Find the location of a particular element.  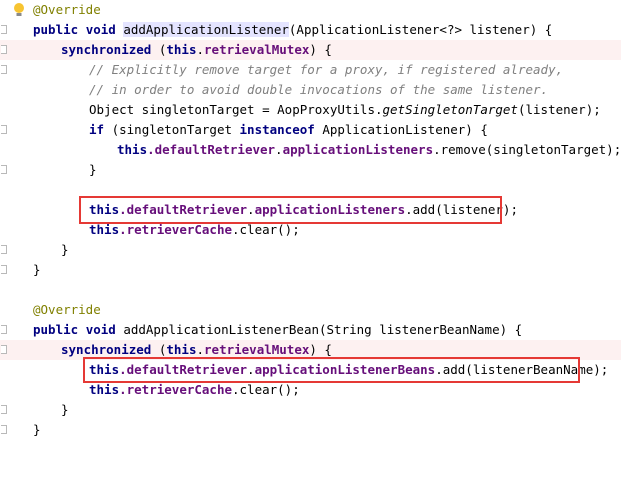

code-line-3: synchronized (this.retrievalMutex) { is located at coordinates (310, 50).